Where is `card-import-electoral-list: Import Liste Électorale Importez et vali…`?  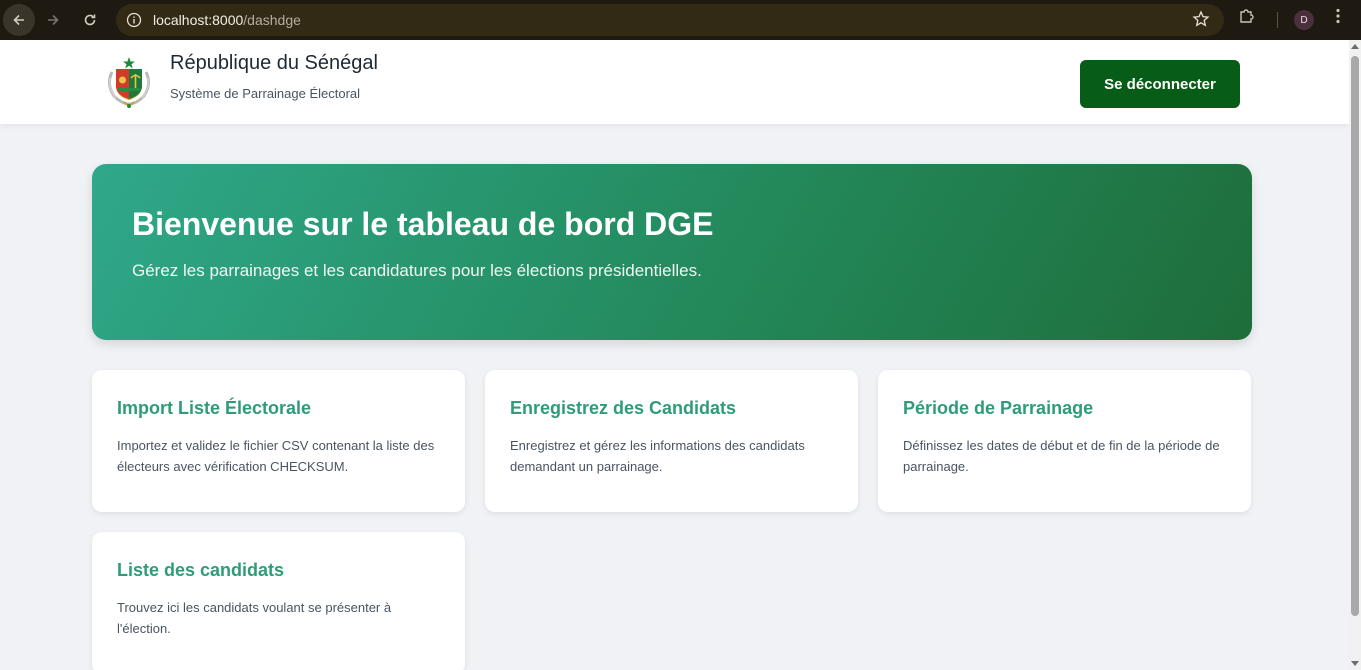
card-import-electoral-list: Import Liste Électorale Importez et vali… is located at coordinates (278, 441).